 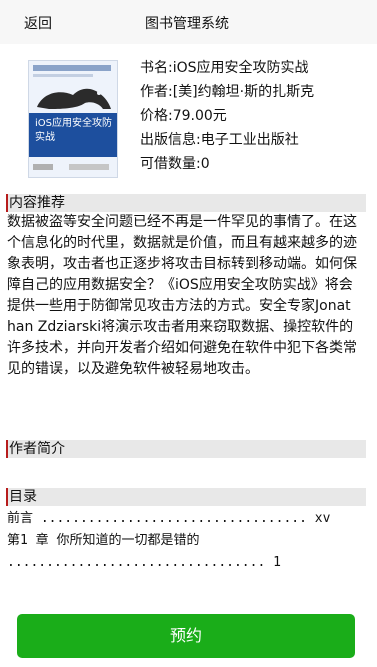 I want to click on page-title: 图书管理系统, so click(x=187, y=24).